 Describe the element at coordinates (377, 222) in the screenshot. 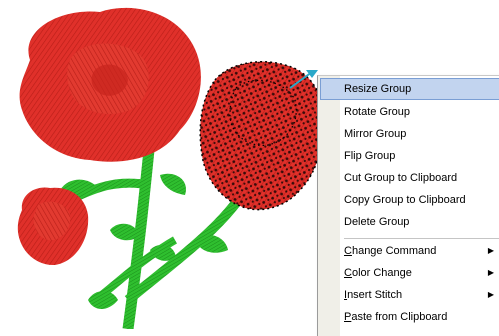

I see `menu-item-label: Delete Group` at that location.